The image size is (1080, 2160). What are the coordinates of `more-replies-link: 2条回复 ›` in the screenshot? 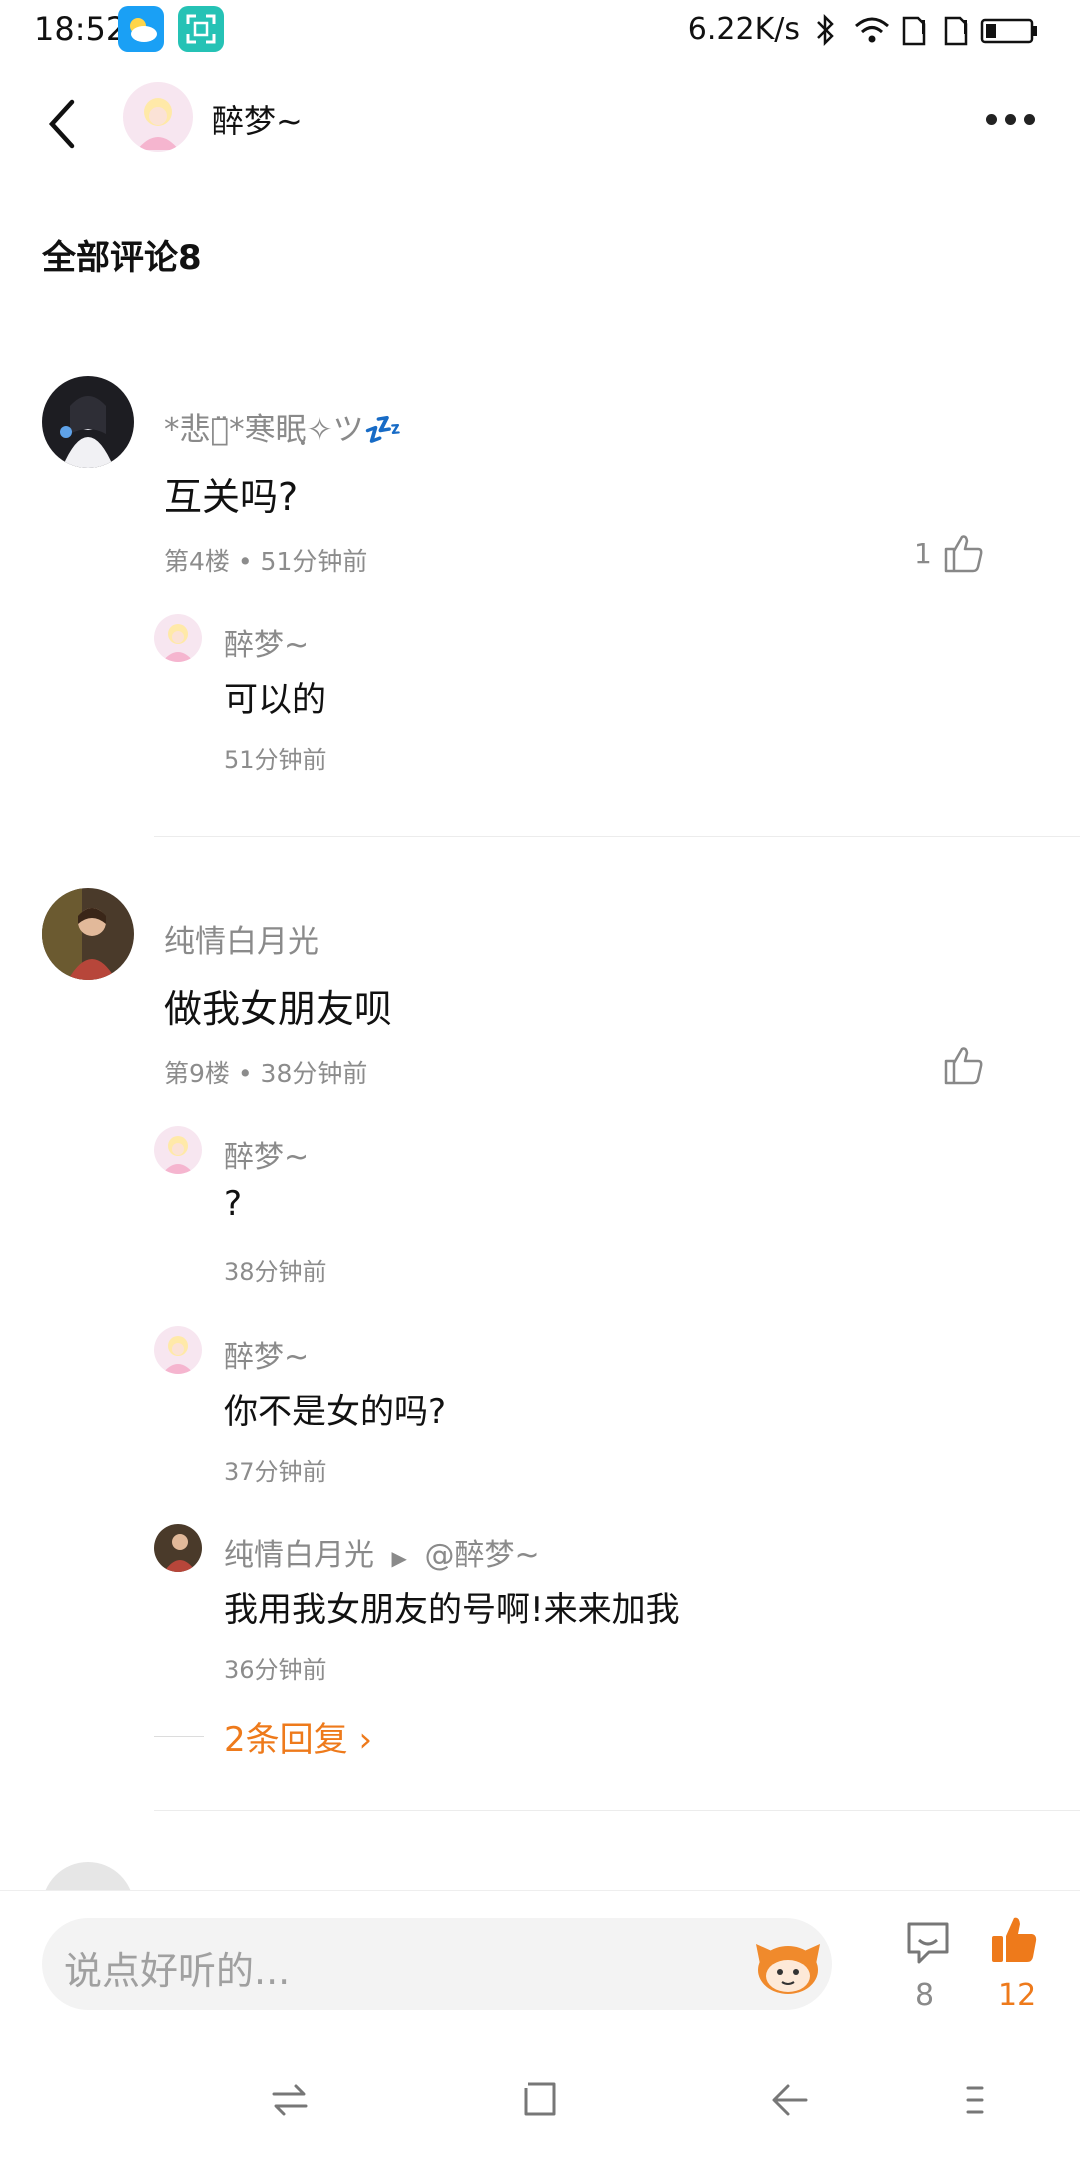 It's located at (298, 1736).